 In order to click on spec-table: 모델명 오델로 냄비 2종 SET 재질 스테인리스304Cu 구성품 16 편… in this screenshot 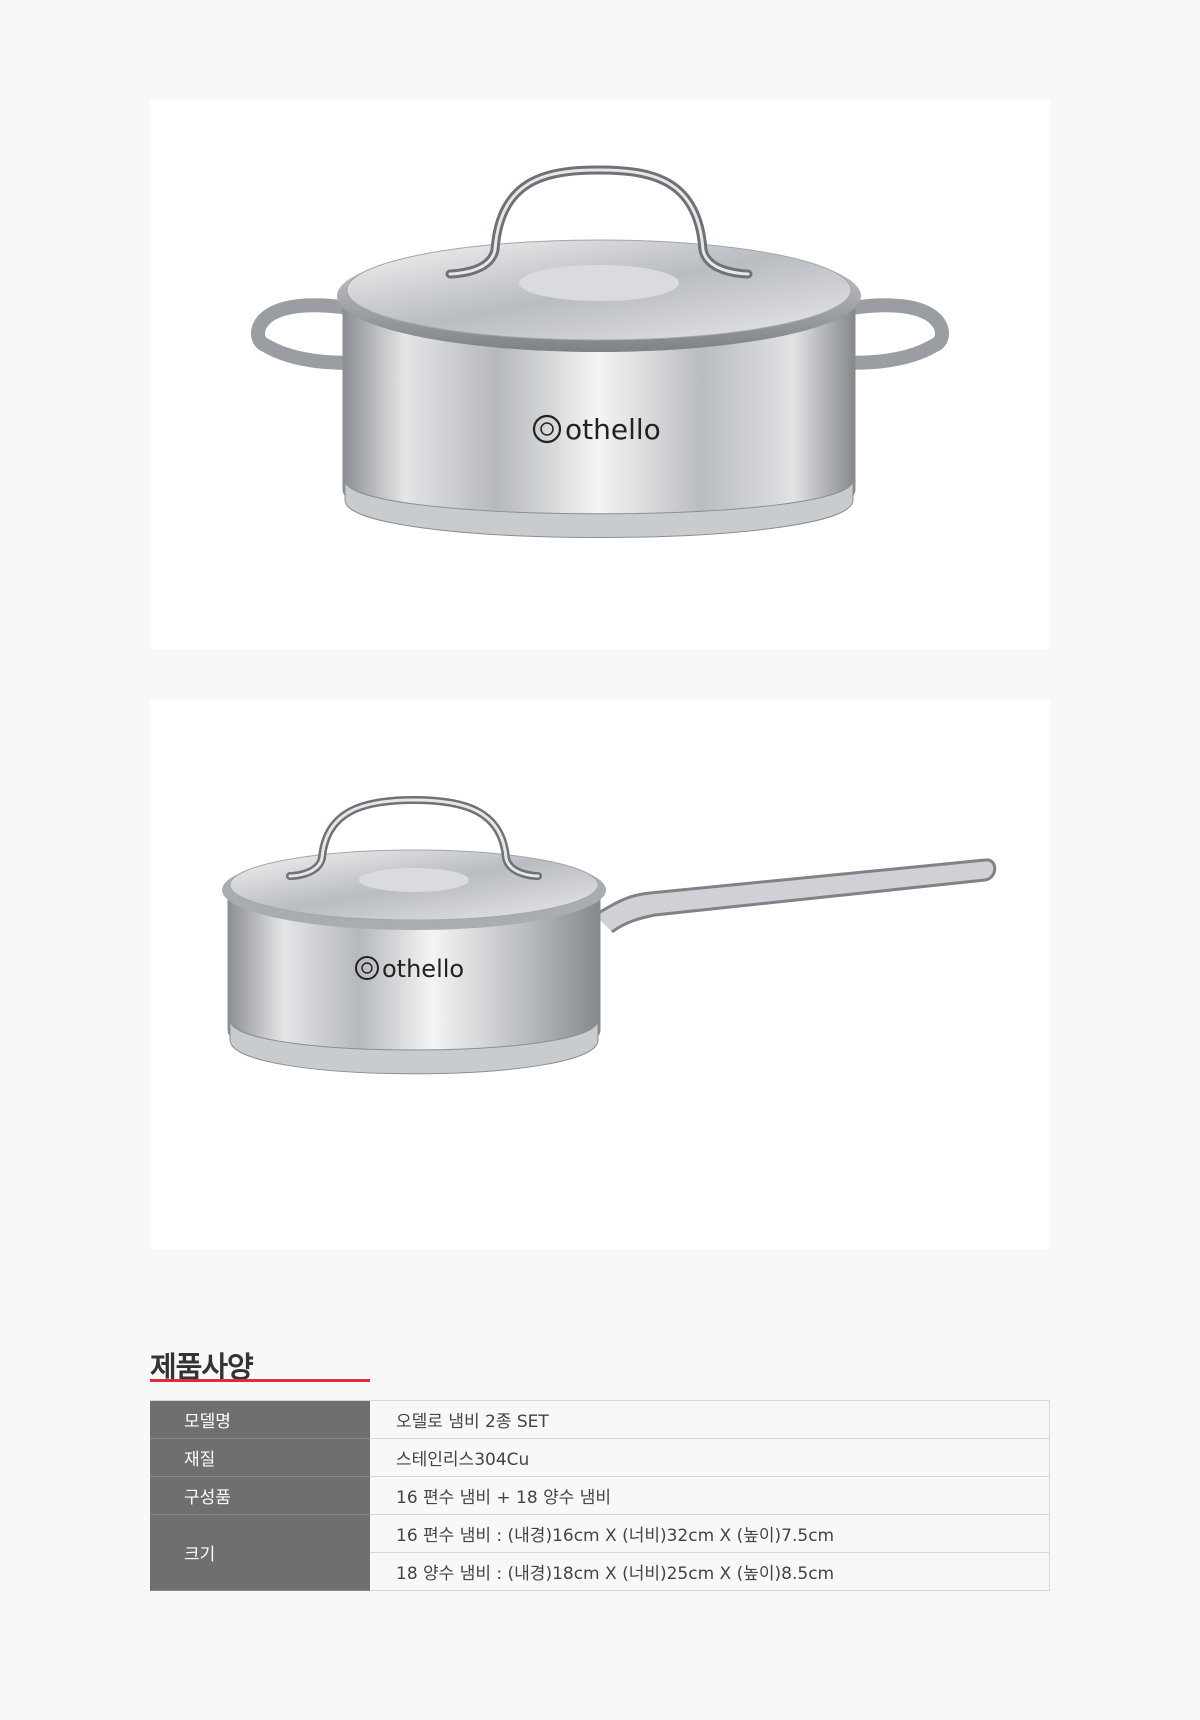, I will do `click(600, 1495)`.